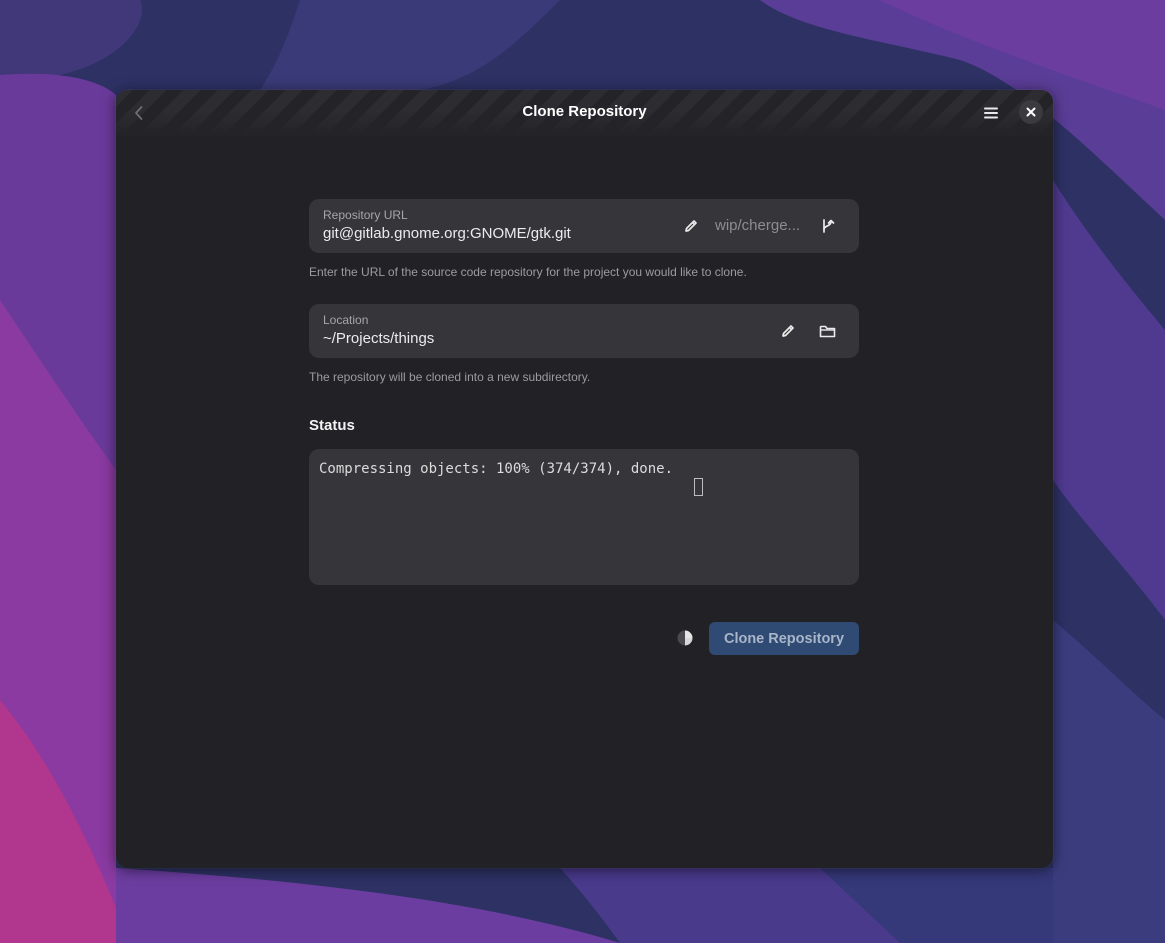  Describe the element at coordinates (346, 320) in the screenshot. I see `location-label: Location` at that location.